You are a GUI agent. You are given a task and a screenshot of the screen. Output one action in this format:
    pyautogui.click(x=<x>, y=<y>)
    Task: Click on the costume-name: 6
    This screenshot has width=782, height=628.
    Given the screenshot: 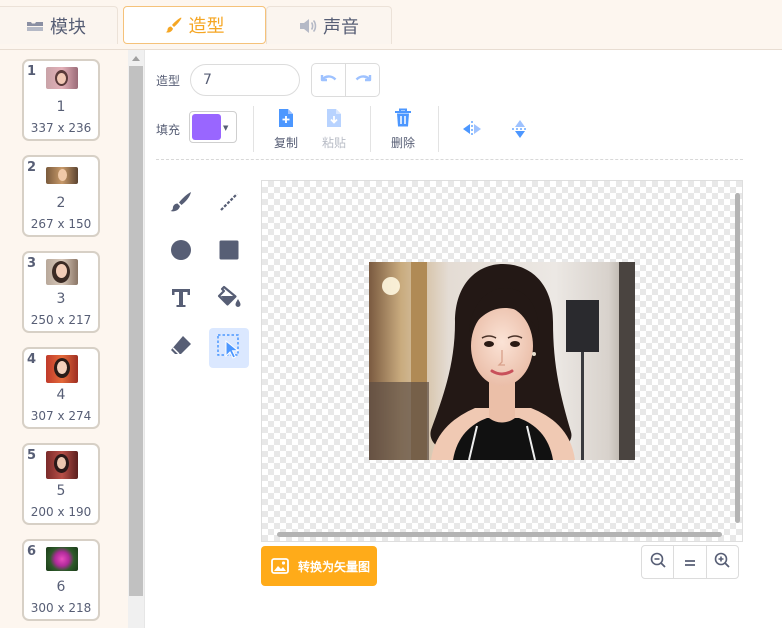 What is the action you would take?
    pyautogui.click(x=61, y=587)
    